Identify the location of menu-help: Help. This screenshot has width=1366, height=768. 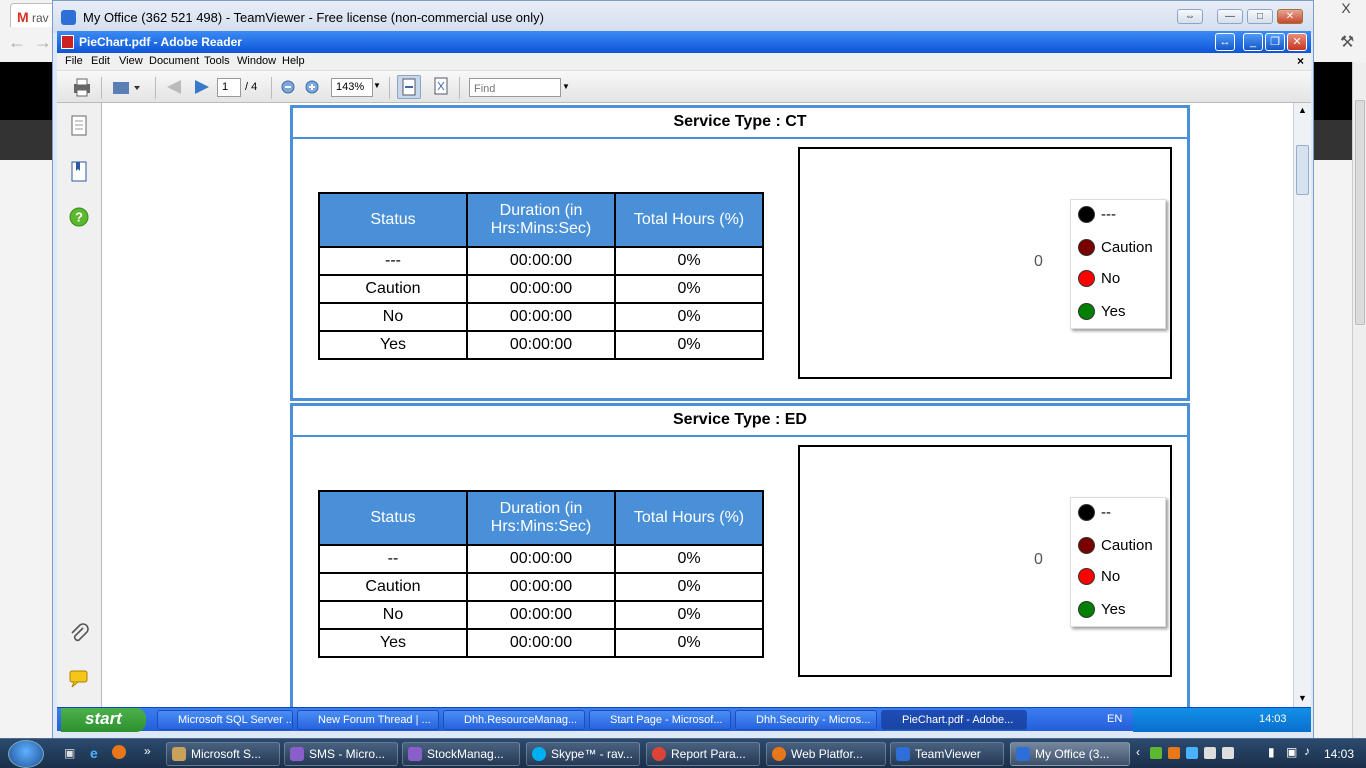
(293, 61).